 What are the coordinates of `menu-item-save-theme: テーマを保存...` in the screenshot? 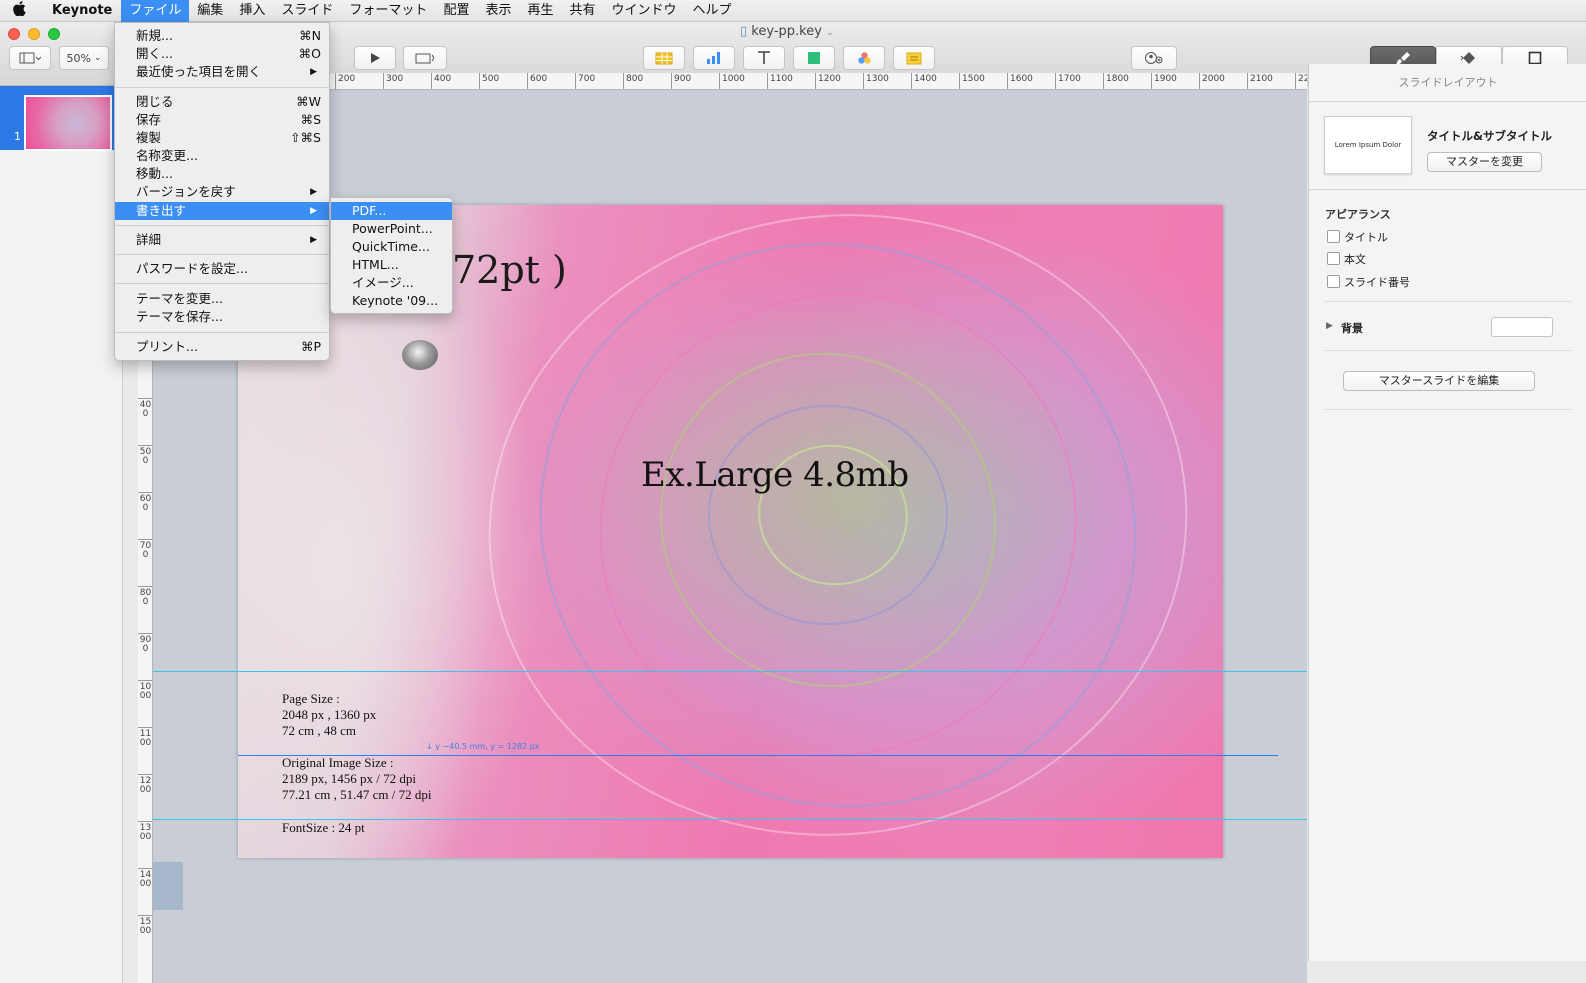 It's located at (222, 317).